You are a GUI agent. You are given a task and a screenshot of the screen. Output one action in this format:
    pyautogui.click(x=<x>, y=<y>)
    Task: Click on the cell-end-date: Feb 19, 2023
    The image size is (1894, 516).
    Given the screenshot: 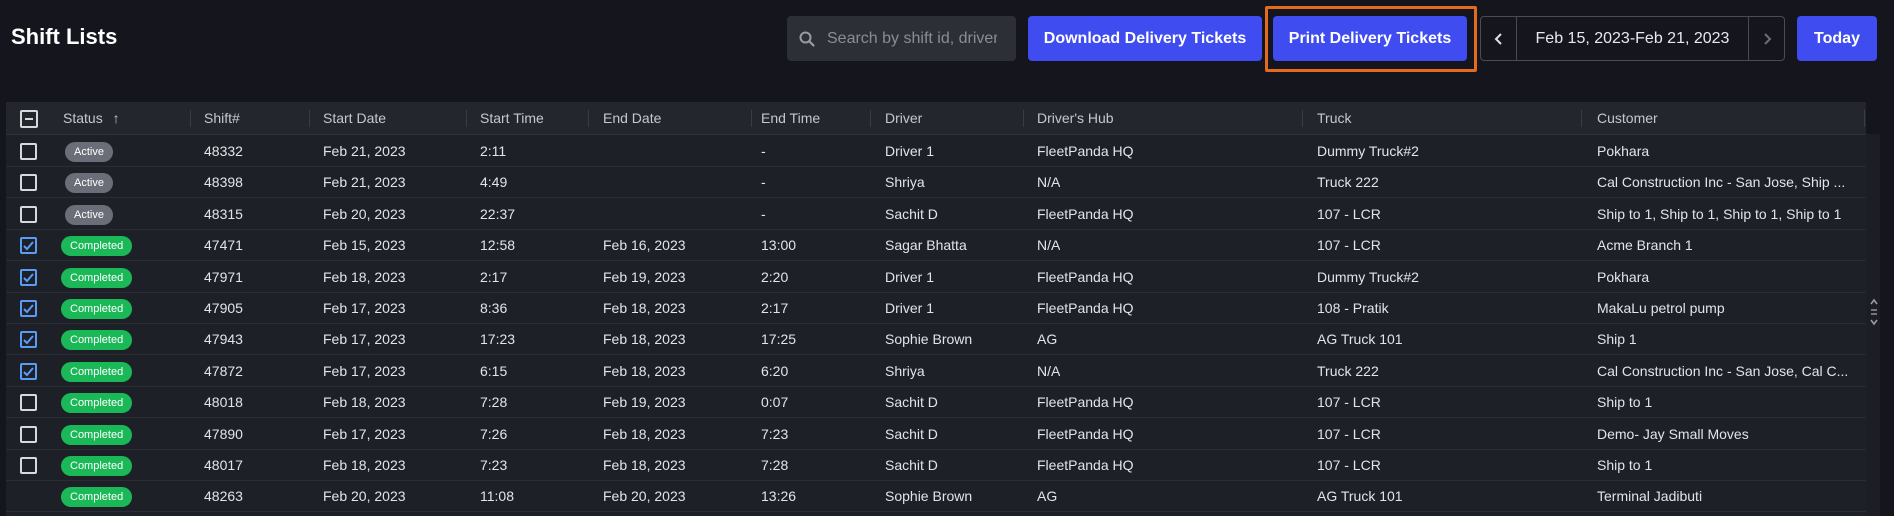 What is the action you would take?
    pyautogui.click(x=644, y=402)
    